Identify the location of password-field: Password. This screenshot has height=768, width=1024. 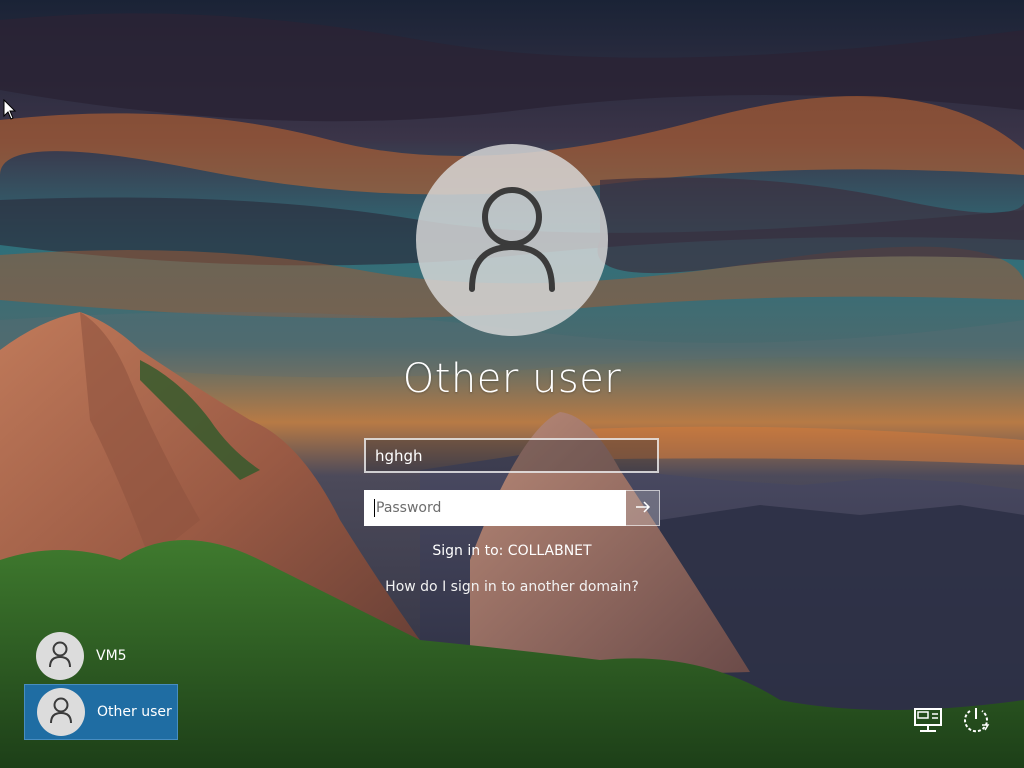
(495, 508).